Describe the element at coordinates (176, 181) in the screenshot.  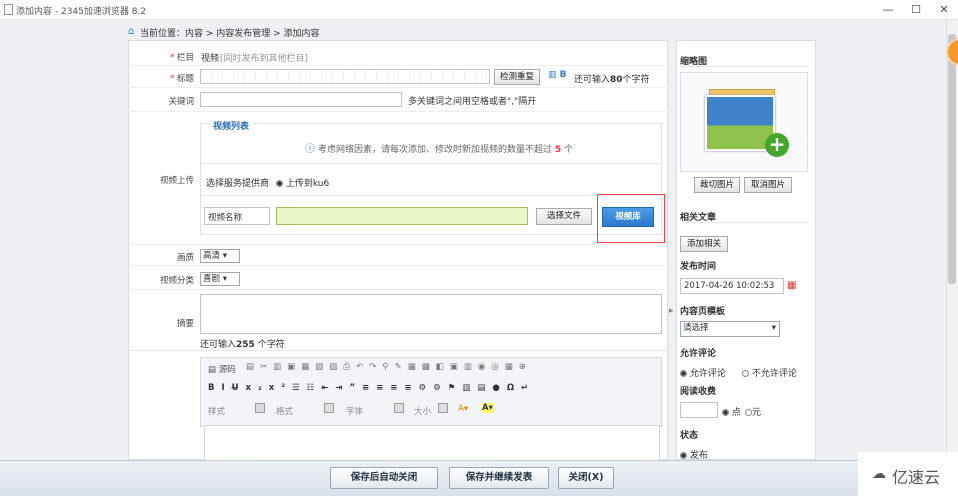
I see `video-upload-label: 视频上传` at that location.